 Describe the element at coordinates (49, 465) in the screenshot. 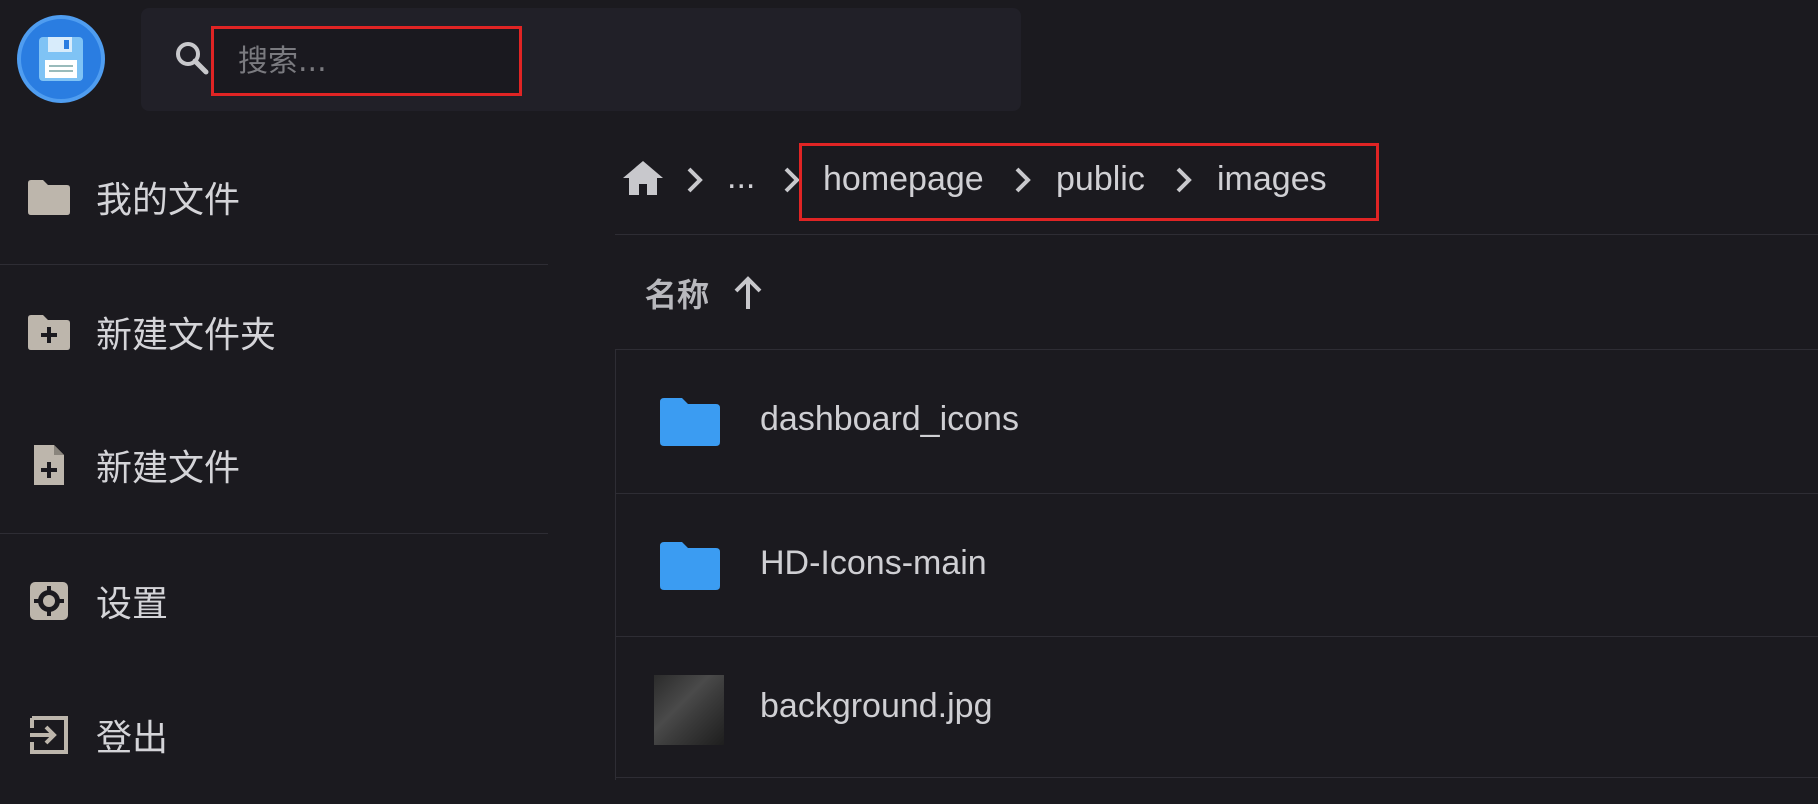

I see `file-plus-icon` at that location.